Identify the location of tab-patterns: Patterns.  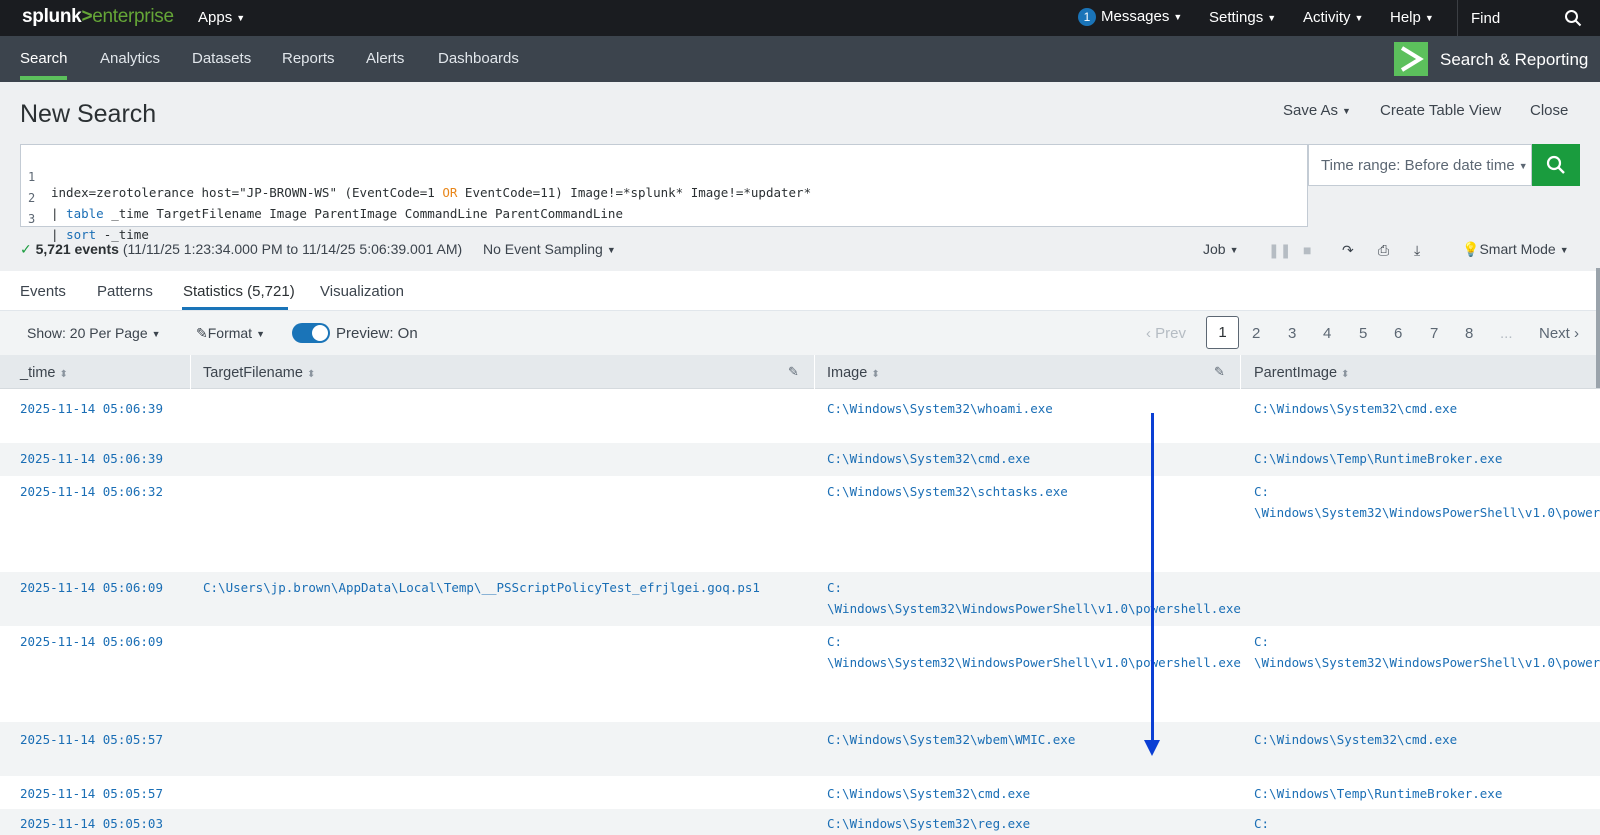
(125, 291).